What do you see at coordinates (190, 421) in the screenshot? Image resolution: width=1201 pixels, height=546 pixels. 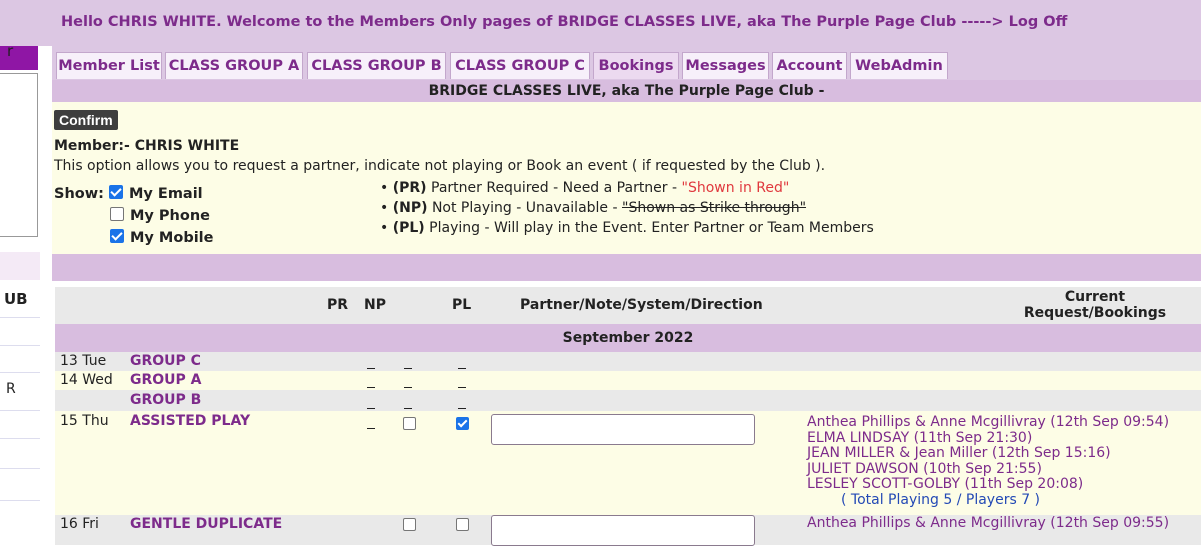 I see `row-event: ASSISTED PLAY` at bounding box center [190, 421].